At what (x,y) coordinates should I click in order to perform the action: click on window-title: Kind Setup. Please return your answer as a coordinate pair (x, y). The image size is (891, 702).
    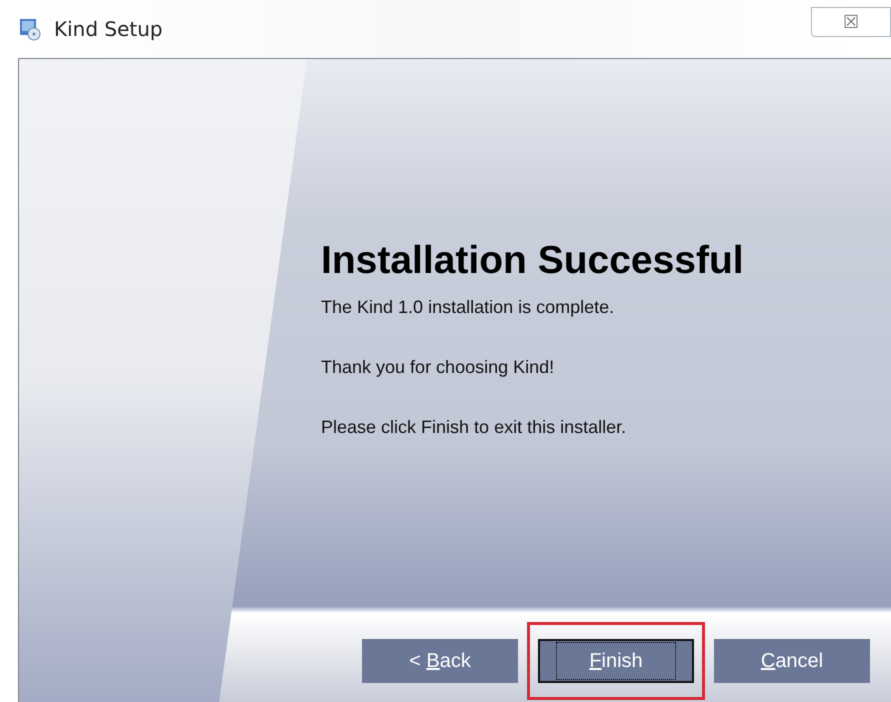
    Looking at the image, I should click on (108, 29).